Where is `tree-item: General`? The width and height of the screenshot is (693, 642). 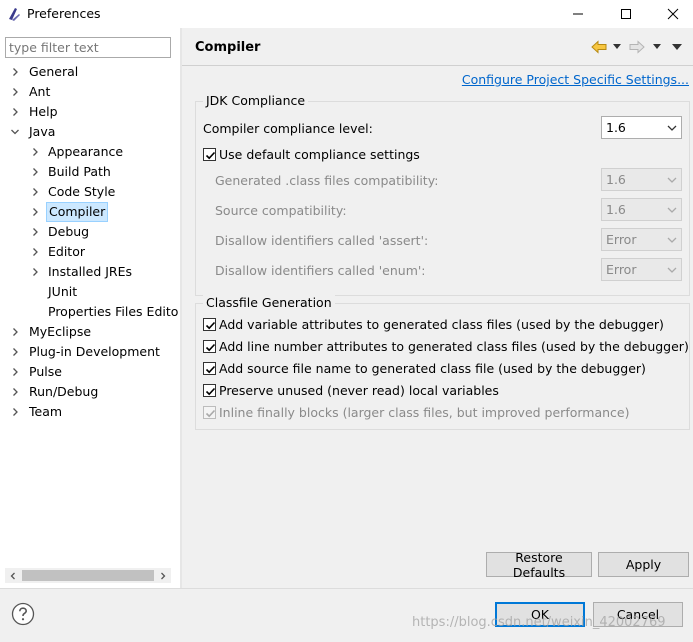
tree-item: General is located at coordinates (89, 72).